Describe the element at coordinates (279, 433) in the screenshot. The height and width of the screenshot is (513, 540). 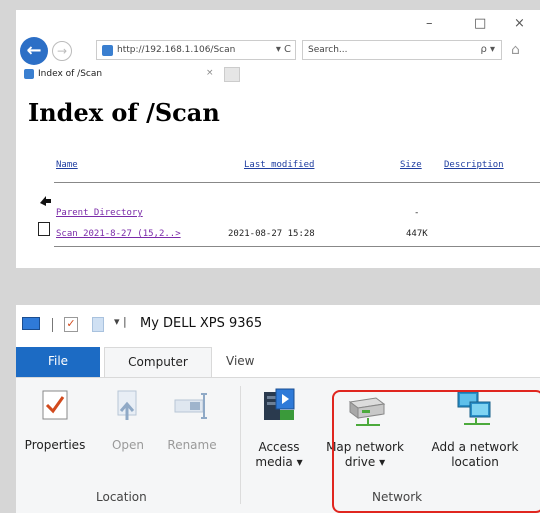
I see `access-media-button: Access media ▾` at that location.